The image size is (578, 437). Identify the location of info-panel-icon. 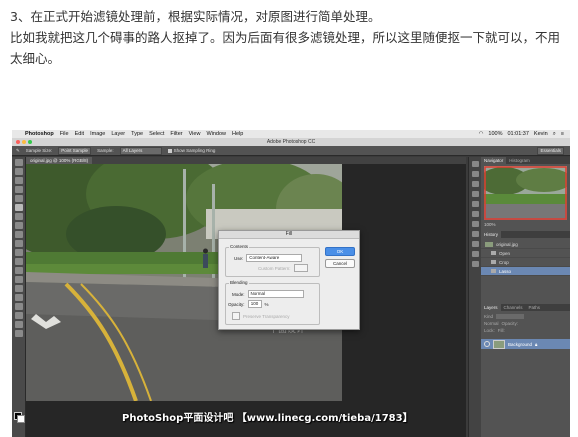
(475, 254).